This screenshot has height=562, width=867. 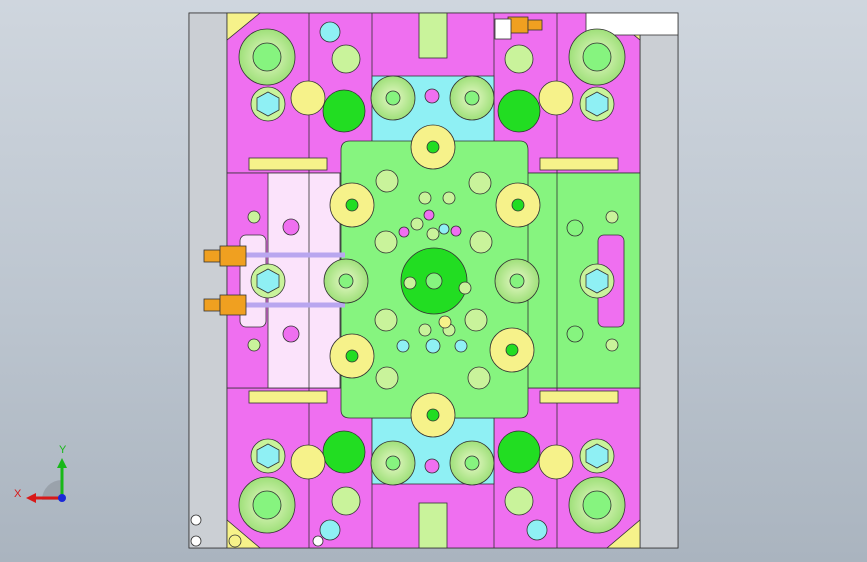 I want to click on z-axis-icon, so click(x=62, y=498).